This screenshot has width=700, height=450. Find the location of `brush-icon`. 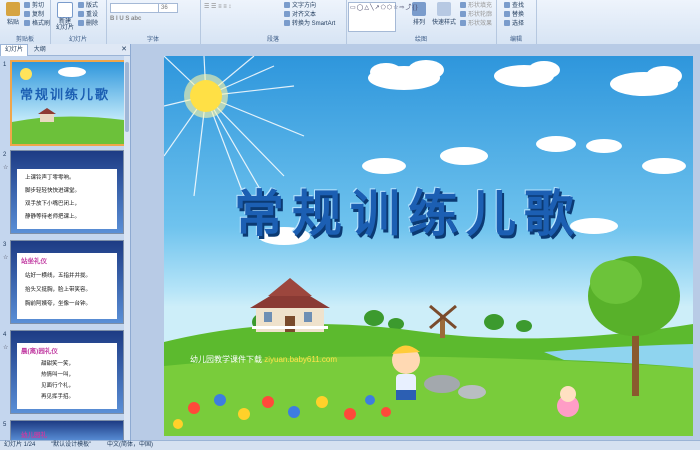

brush-icon is located at coordinates (27, 23).